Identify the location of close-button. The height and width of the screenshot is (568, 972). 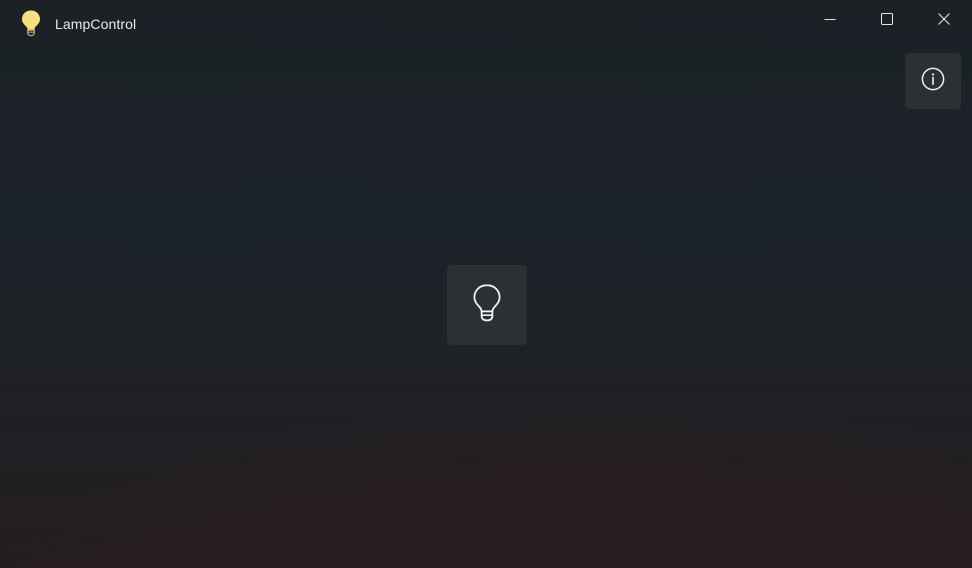
(943, 19).